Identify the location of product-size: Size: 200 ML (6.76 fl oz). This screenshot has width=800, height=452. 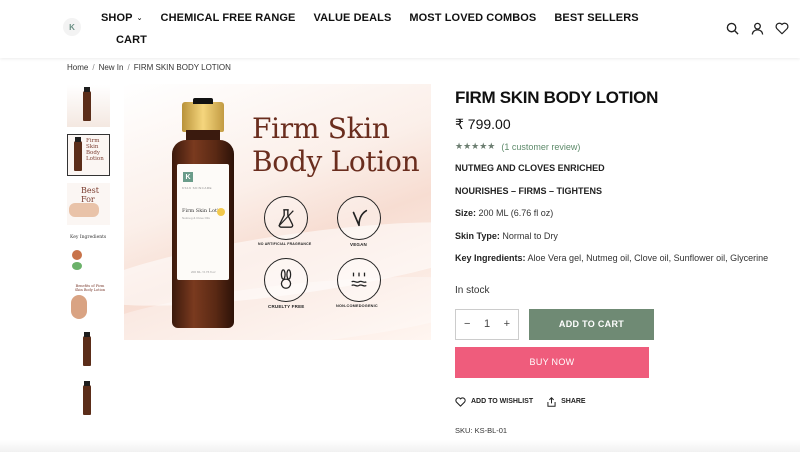
(620, 213).